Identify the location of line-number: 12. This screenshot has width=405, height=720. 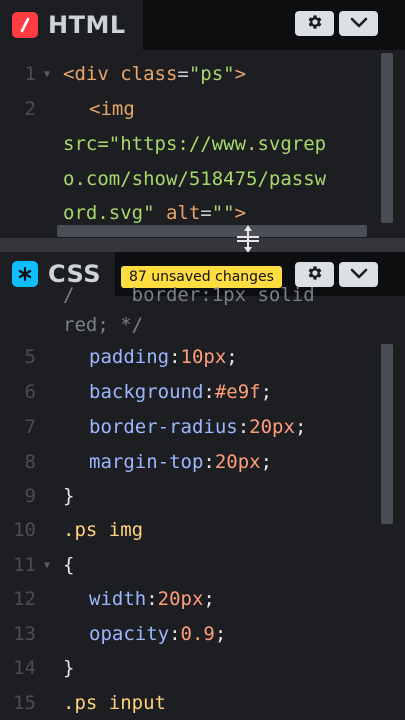
(24, 599).